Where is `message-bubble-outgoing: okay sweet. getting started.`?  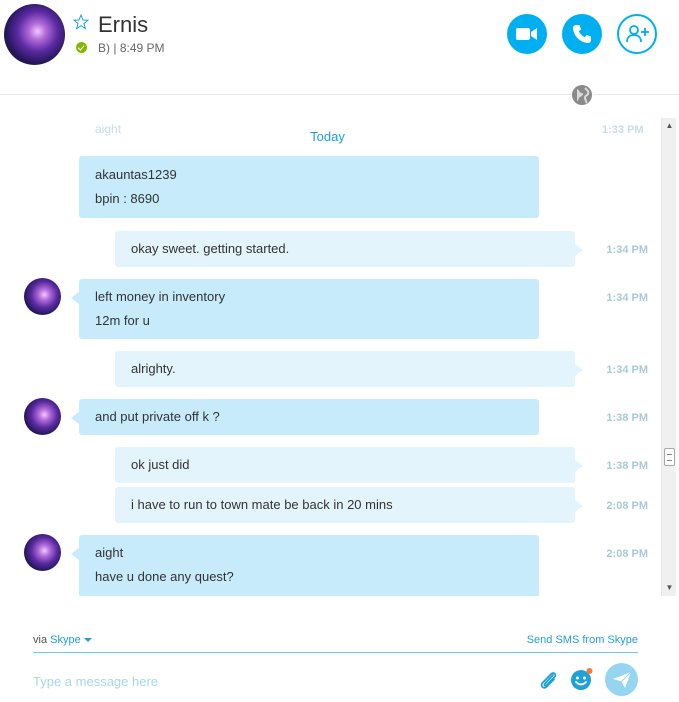
message-bubble-outgoing: okay sweet. getting started. is located at coordinates (349, 249).